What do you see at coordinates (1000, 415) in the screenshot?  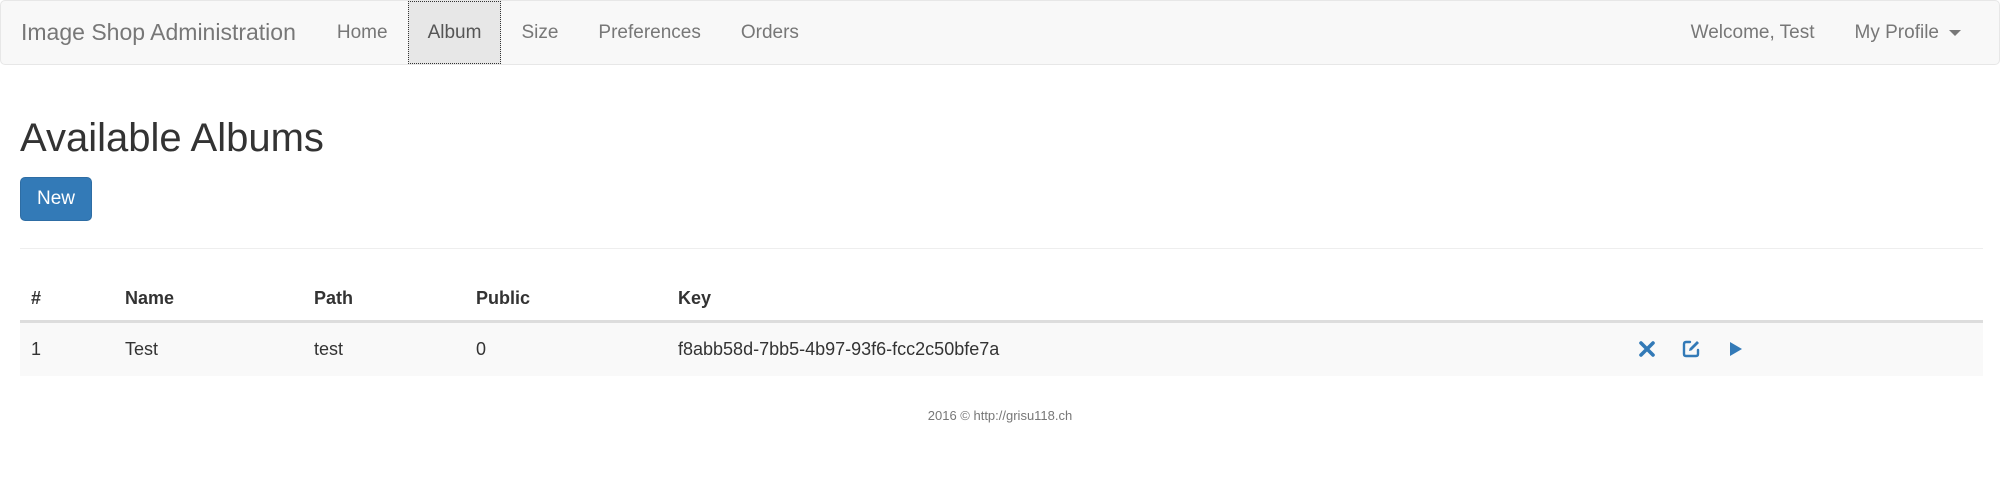 I see `footer-text: 2016 © http://grisu118.ch` at bounding box center [1000, 415].